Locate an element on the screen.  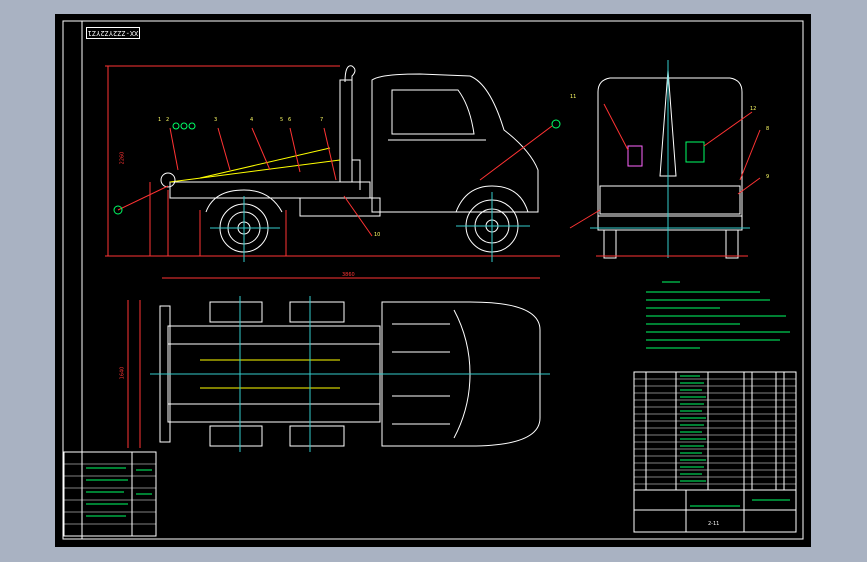
revision-table is located at coordinates (110, 494).